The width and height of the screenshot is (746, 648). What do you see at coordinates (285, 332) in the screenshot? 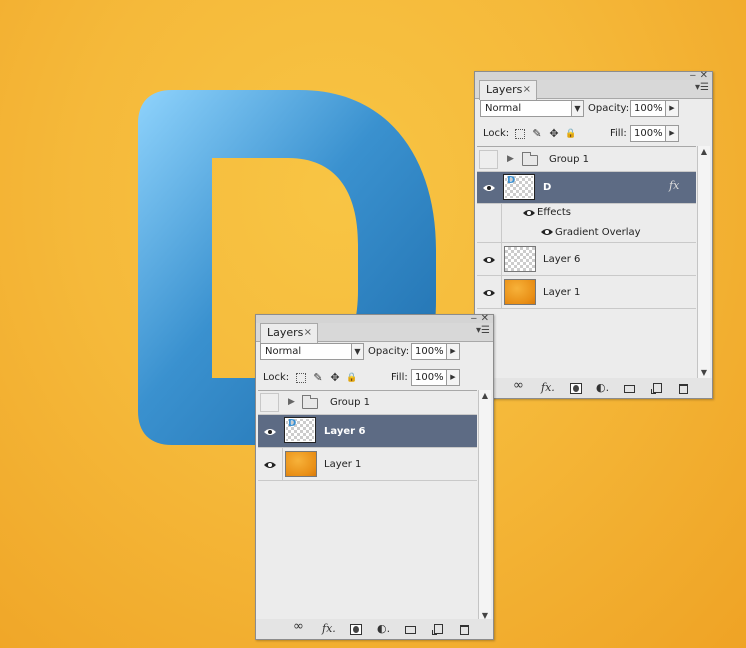
I see `tab-label: Layers` at bounding box center [285, 332].